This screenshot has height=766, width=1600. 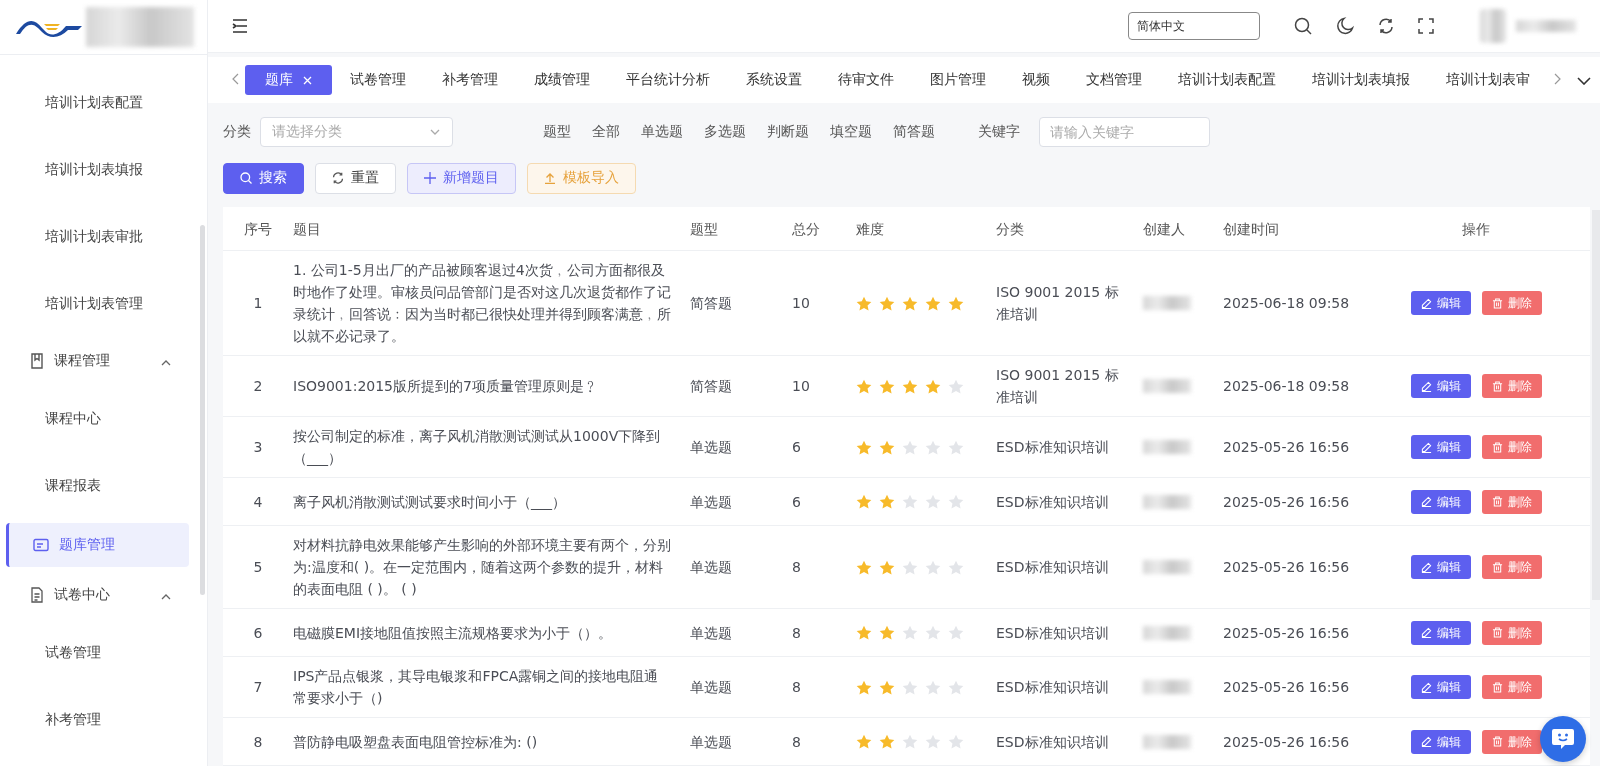 What do you see at coordinates (774, 80) in the screenshot?
I see `tab: 系统设置` at bounding box center [774, 80].